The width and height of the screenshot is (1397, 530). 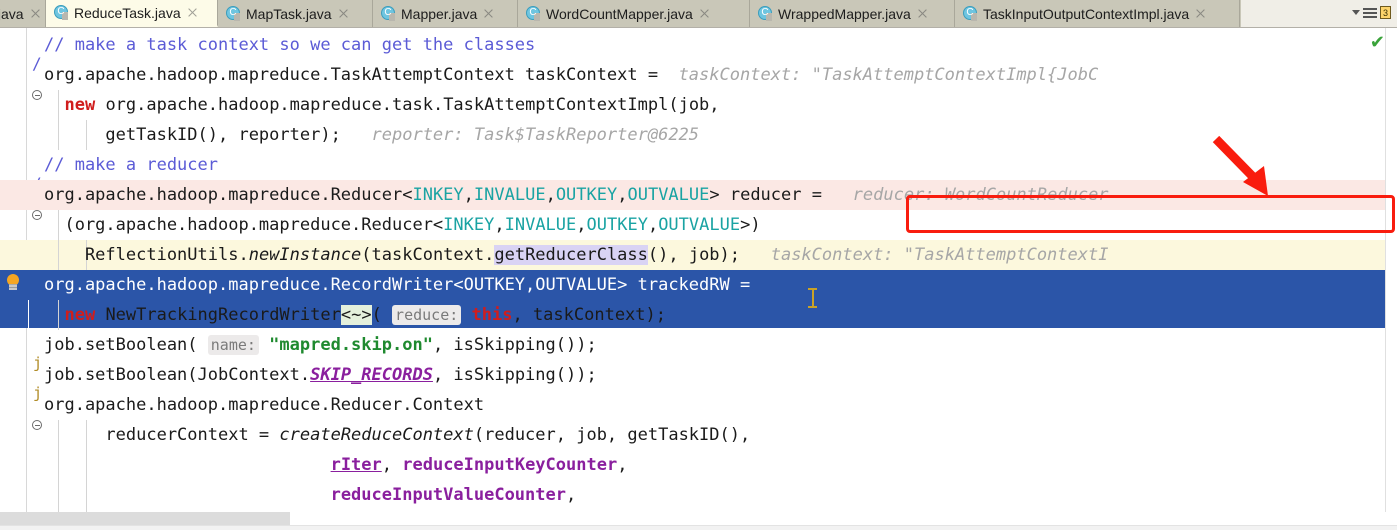 I want to click on editor-tab-mapper: C Mapper.java, so click(x=445, y=13).